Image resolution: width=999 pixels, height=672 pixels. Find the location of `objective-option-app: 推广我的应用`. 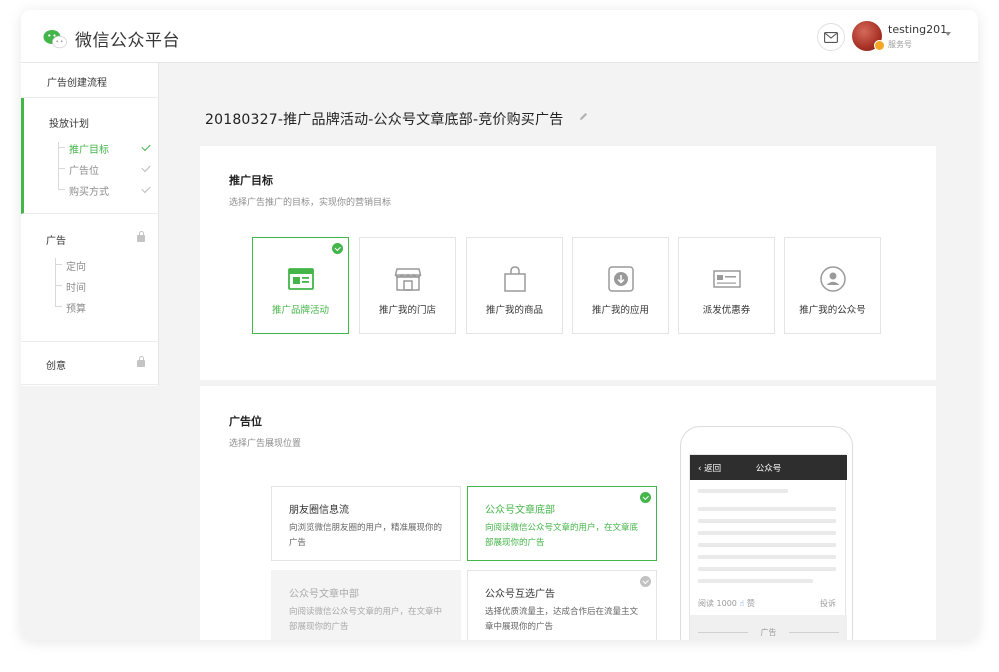

objective-option-app: 推广我的应用 is located at coordinates (620, 285).